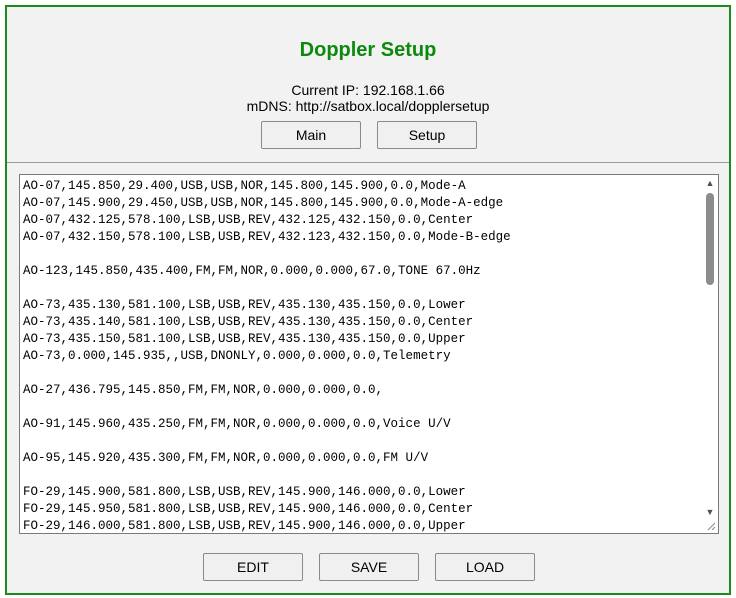 This screenshot has height=598, width=736. What do you see at coordinates (710, 183) in the screenshot?
I see `scroll-up-arrow-icon: ▲` at bounding box center [710, 183].